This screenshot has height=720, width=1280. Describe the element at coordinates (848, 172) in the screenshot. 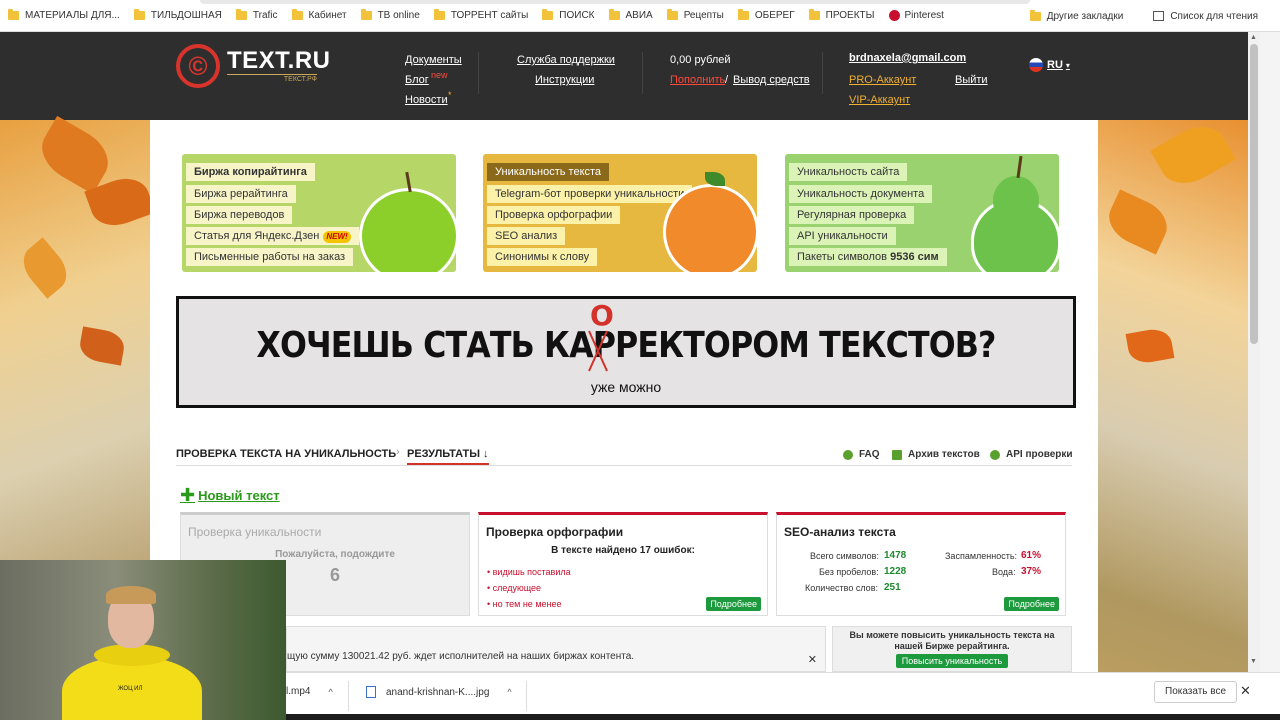

I see `menu-item-site-uniqueness: Уникальность сайта` at that location.